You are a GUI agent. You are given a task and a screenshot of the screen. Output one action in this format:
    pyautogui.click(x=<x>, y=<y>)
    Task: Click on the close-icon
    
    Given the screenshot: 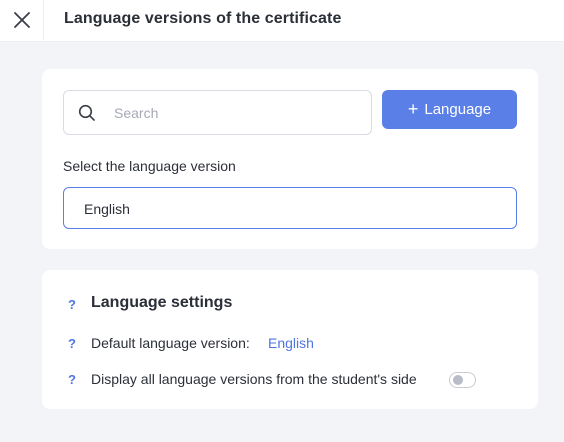 What is the action you would take?
    pyautogui.click(x=21, y=20)
    